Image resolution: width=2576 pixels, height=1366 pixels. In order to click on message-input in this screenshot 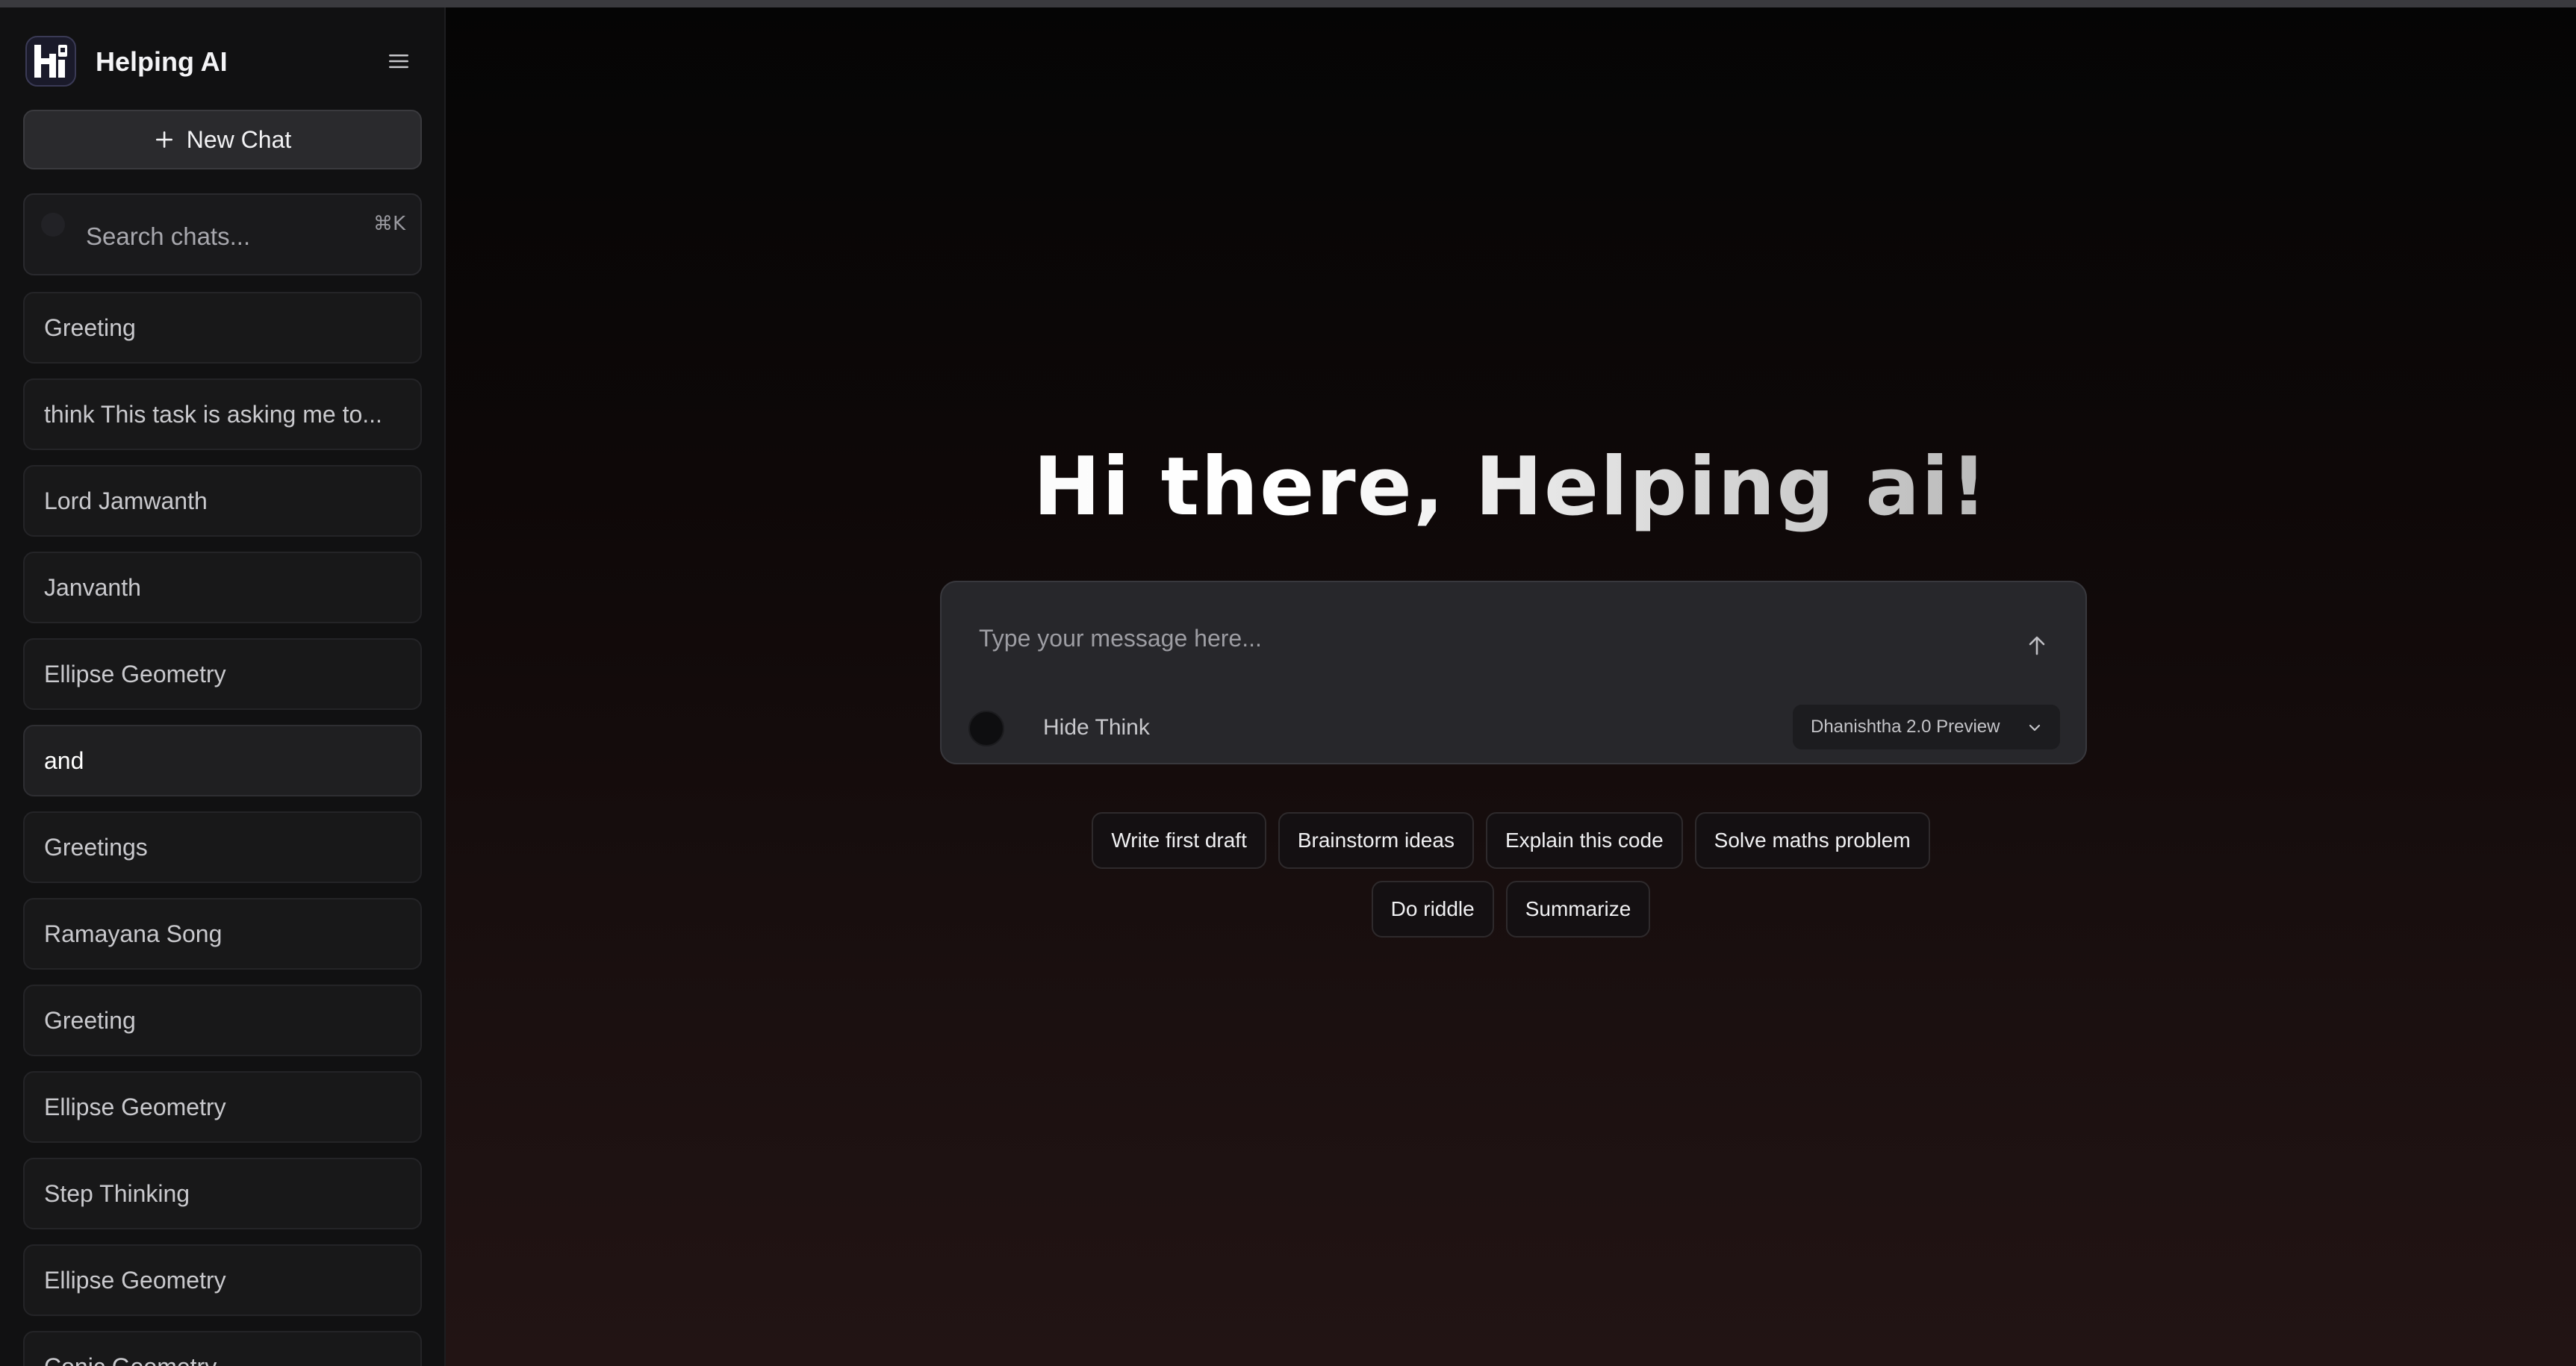, I will do `click(1464, 638)`.